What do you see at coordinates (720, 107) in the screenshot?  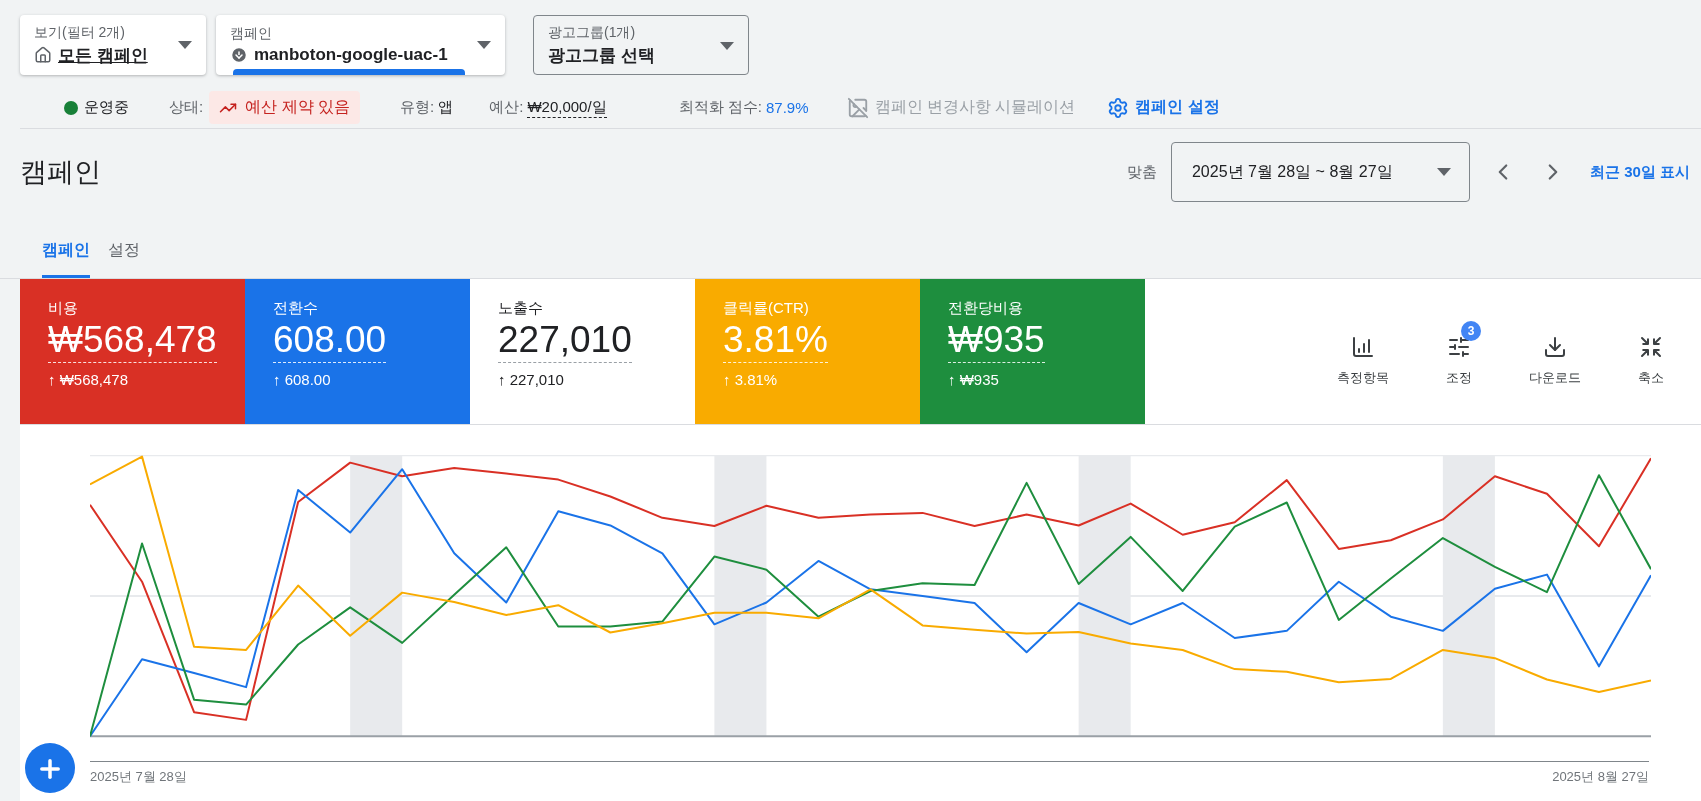 I see `score-label: 최적화 점수:` at bounding box center [720, 107].